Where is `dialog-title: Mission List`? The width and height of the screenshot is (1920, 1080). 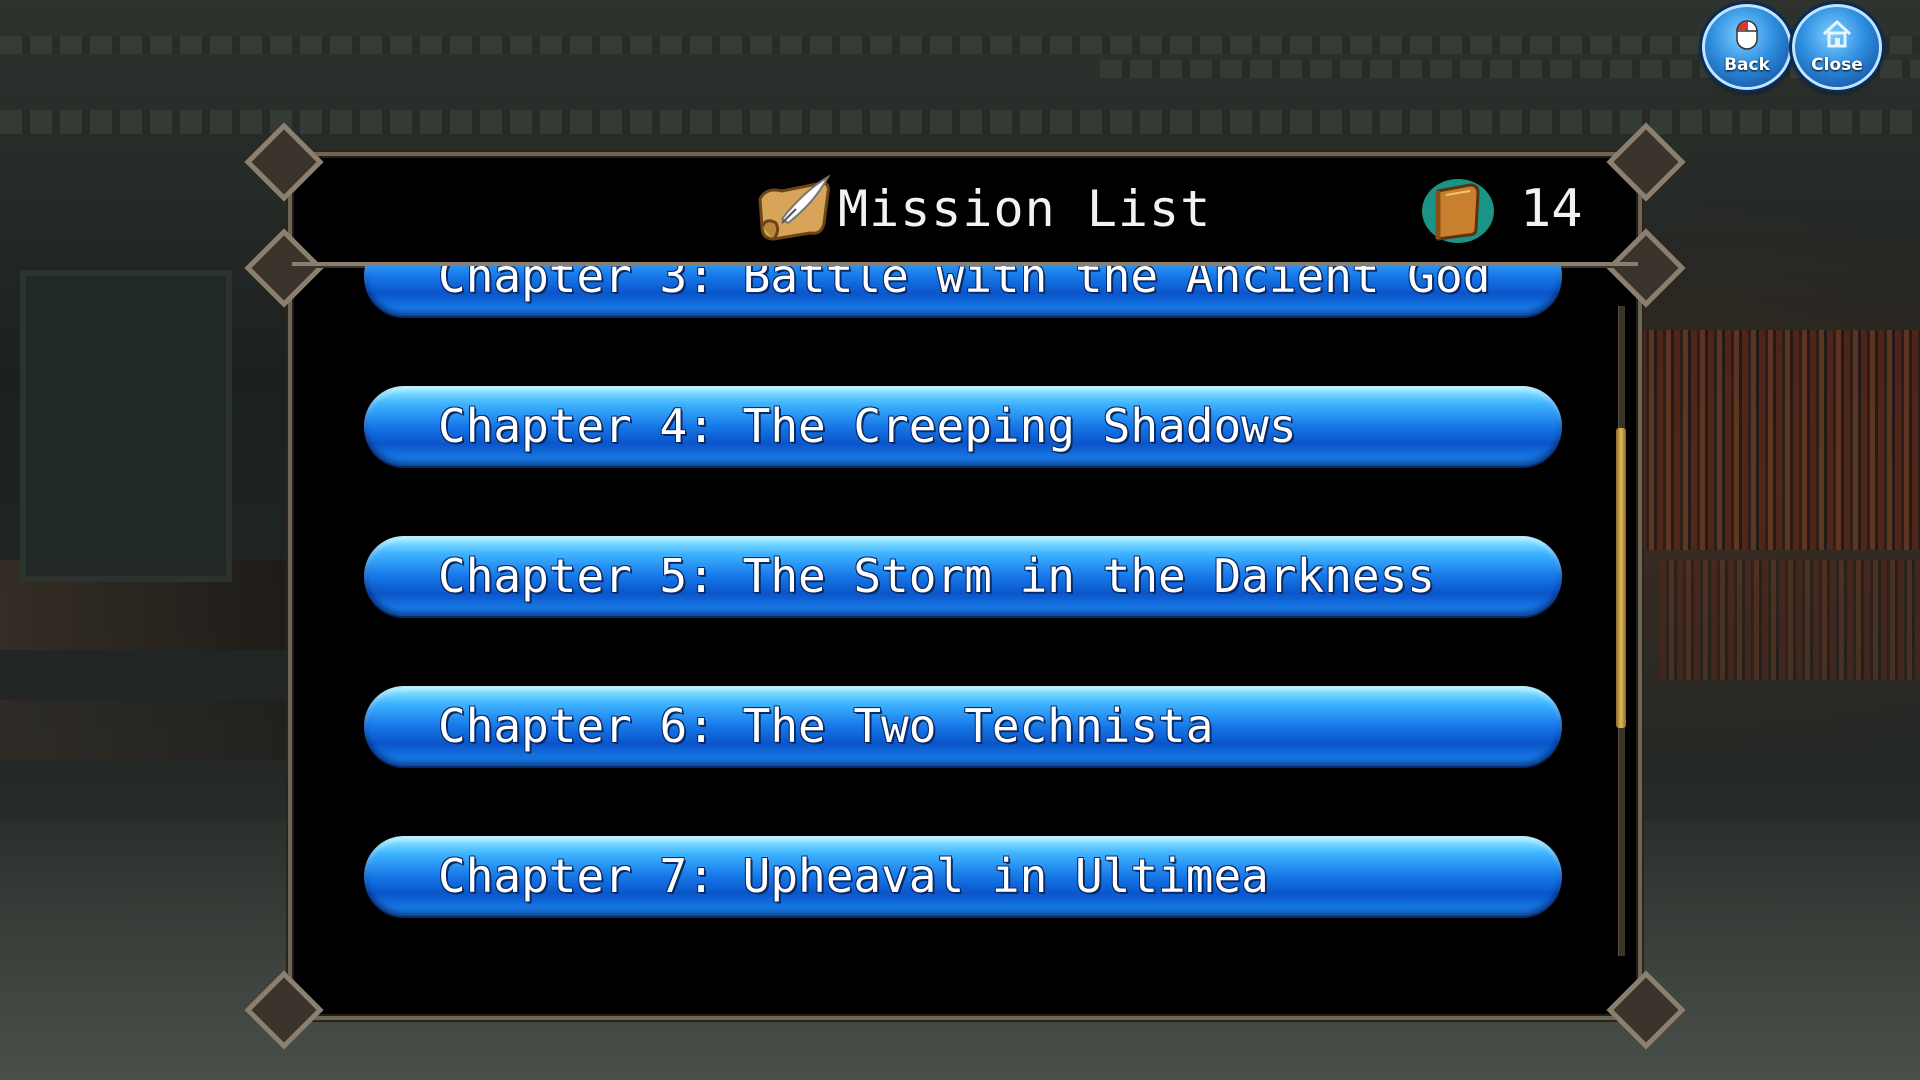 dialog-title: Mission List is located at coordinates (1025, 209).